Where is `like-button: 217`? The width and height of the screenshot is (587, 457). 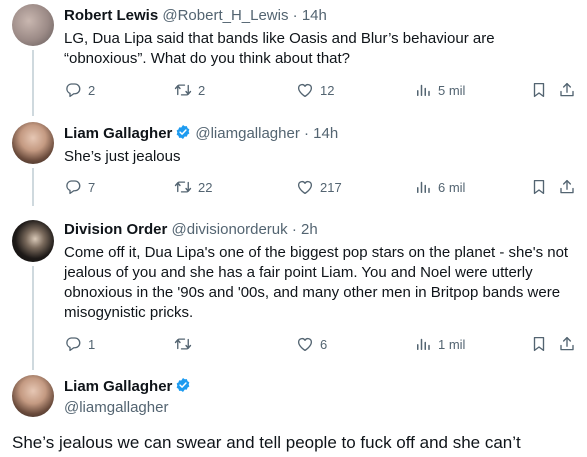 like-button: 217 is located at coordinates (319, 187).